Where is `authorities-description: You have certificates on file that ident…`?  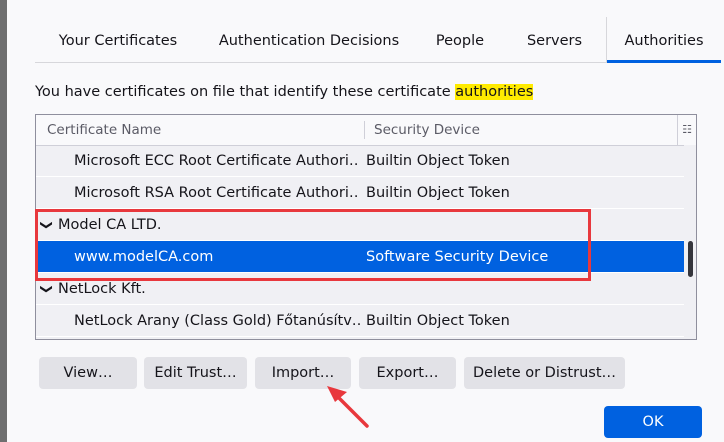 authorities-description: You have certificates on file that ident… is located at coordinates (284, 92).